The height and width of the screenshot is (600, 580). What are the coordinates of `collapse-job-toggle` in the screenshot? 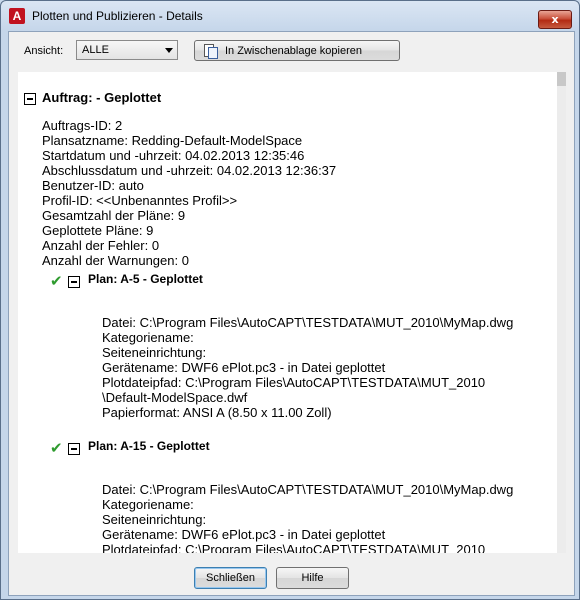 It's located at (30, 99).